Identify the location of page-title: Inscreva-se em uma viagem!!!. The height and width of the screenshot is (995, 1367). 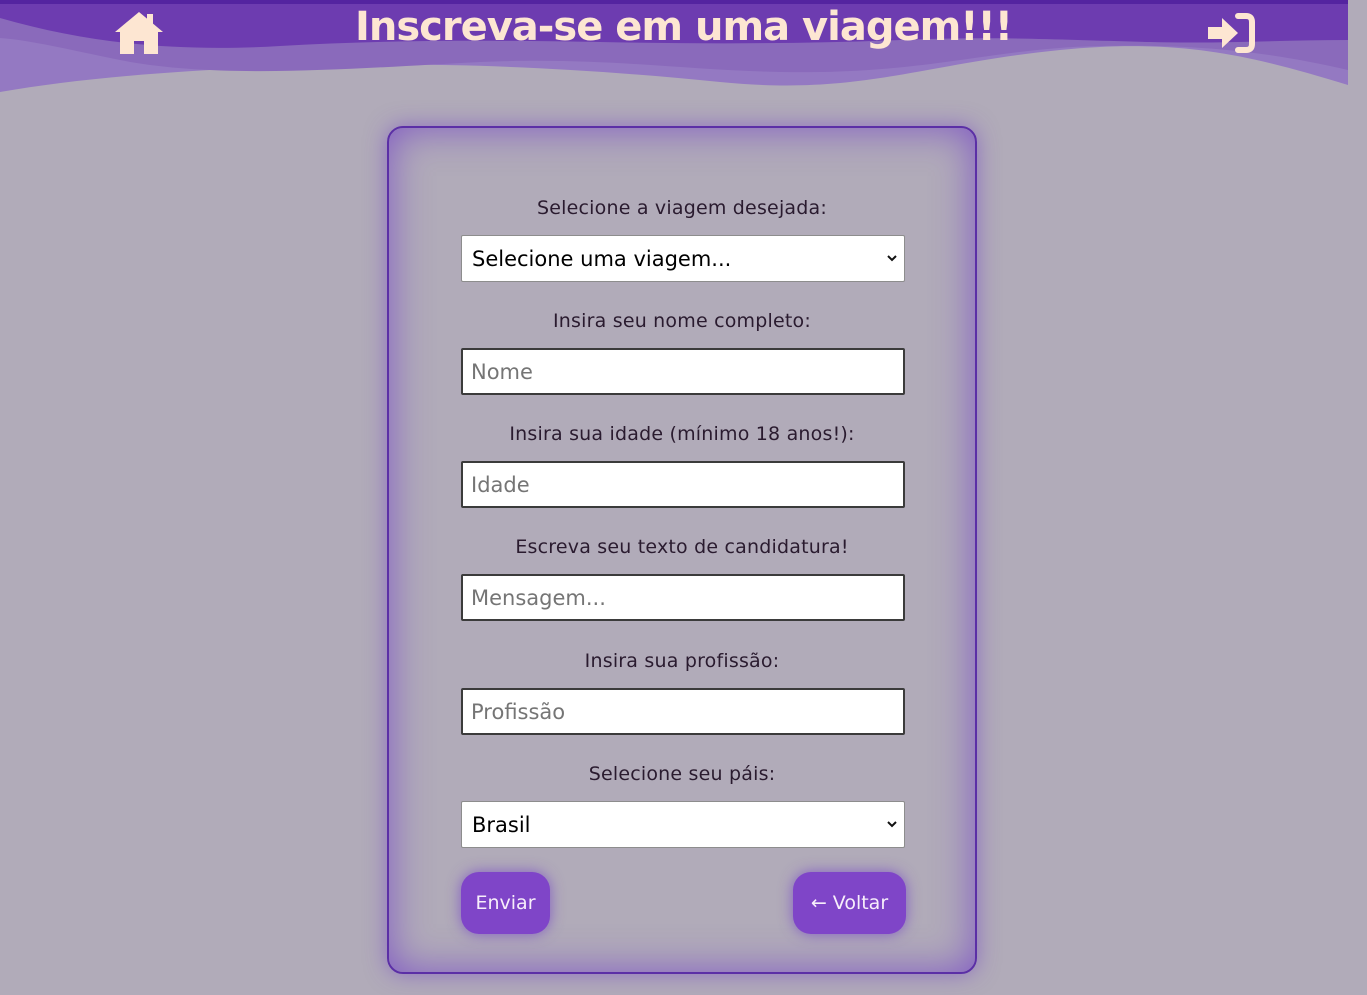
(683, 27).